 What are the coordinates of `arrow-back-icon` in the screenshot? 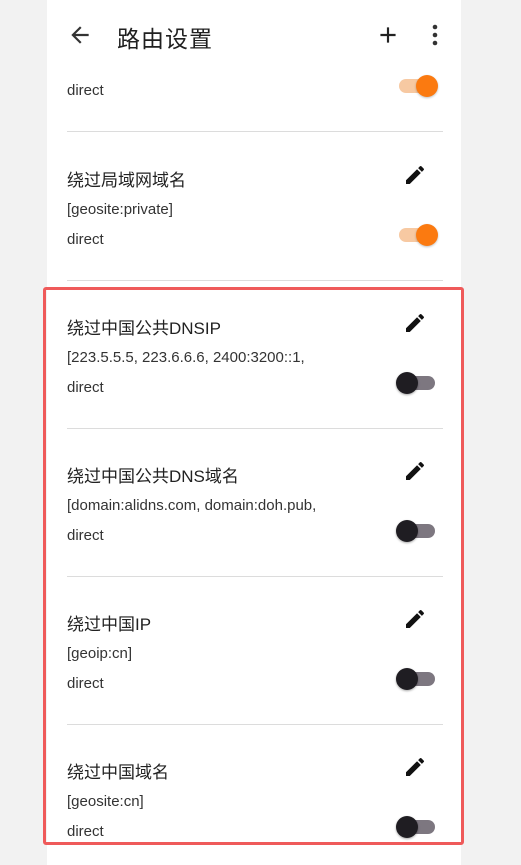 It's located at (80, 35).